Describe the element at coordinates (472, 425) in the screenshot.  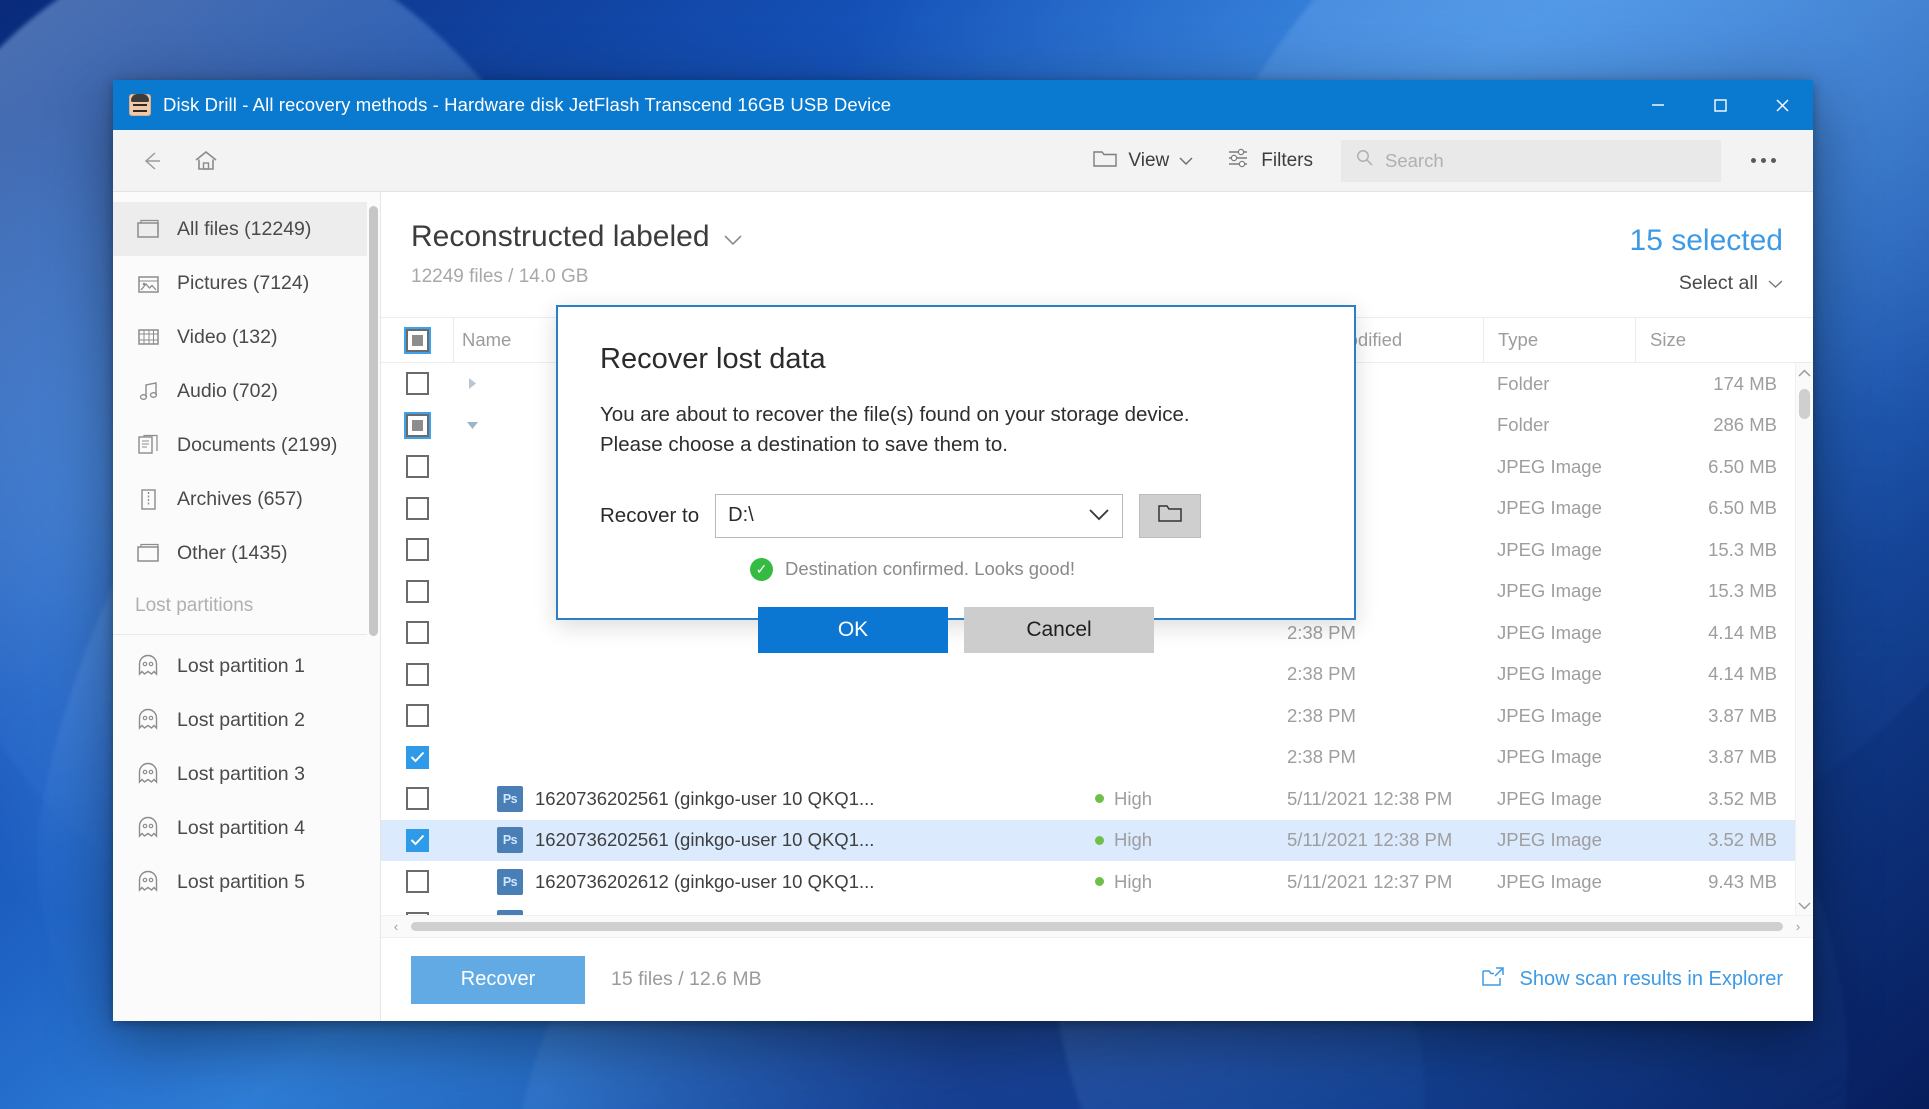
I see `collapse-row-icon` at that location.